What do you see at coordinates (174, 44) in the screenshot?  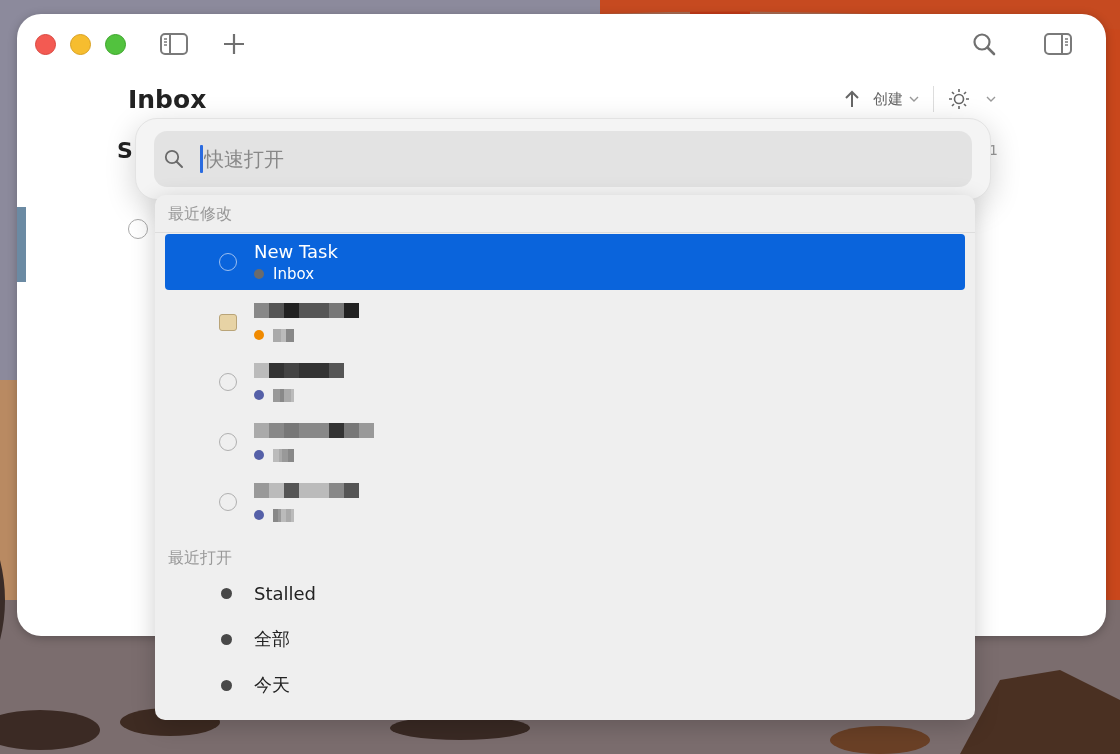 I see `sidebar-icon` at bounding box center [174, 44].